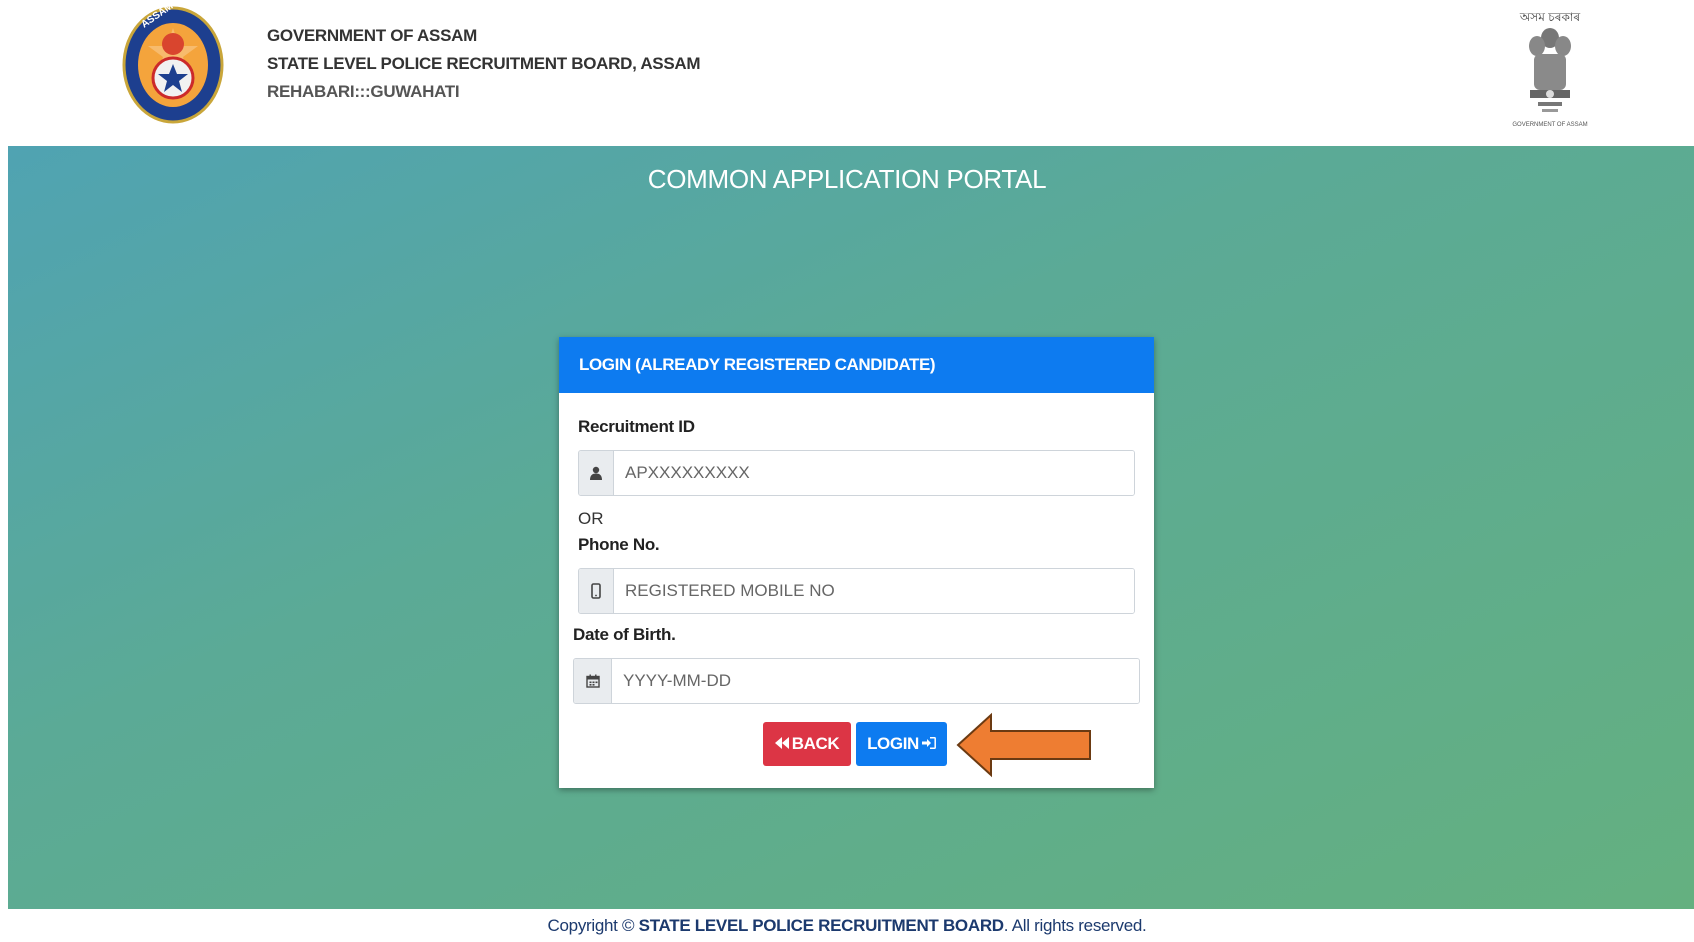  Describe the element at coordinates (619, 544) in the screenshot. I see `phone-label: Phone No.` at that location.